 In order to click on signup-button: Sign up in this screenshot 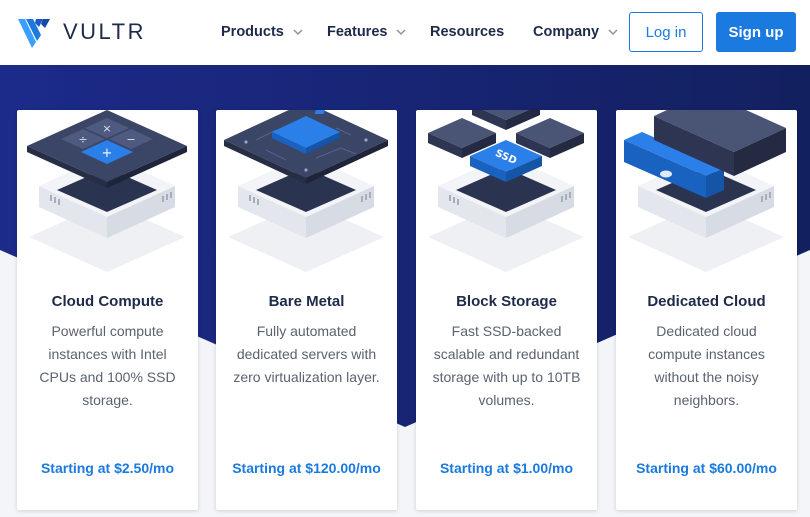, I will do `click(756, 32)`.